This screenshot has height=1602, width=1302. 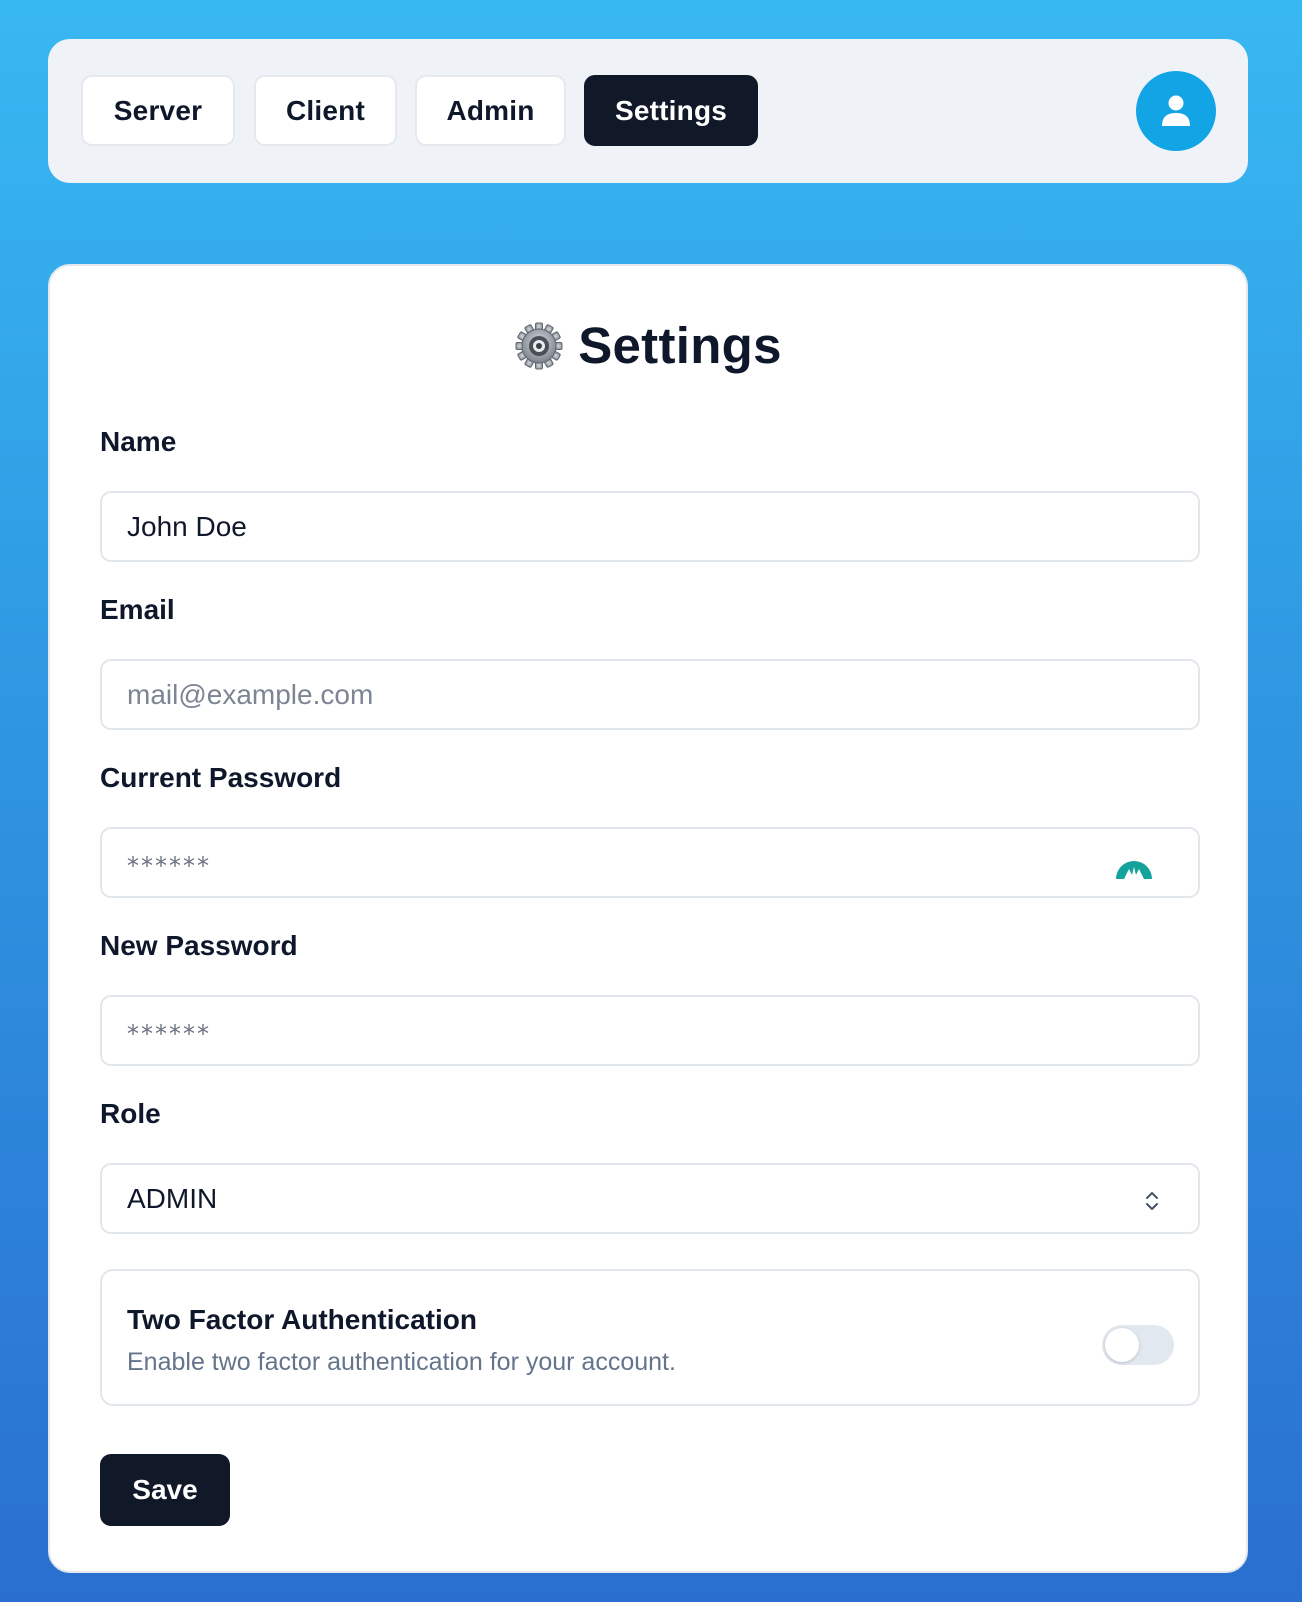 What do you see at coordinates (602, 526) in the screenshot?
I see `name-input` at bounding box center [602, 526].